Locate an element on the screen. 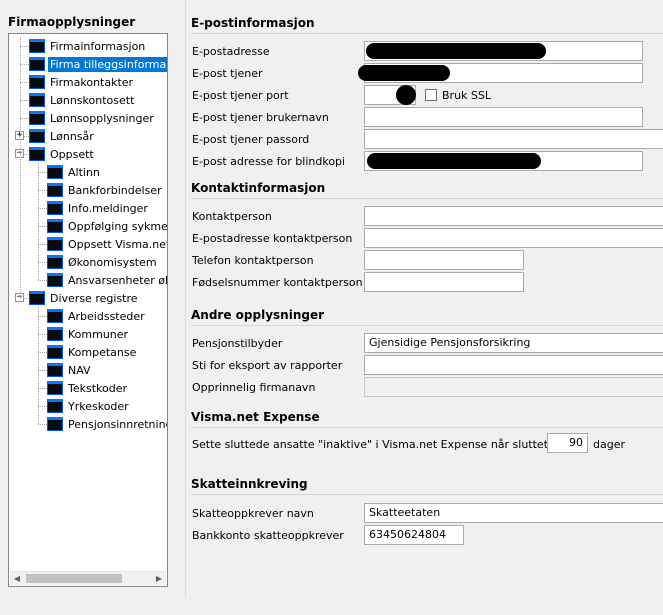  tree-item: Lønnsopplysninger is located at coordinates (92, 118).